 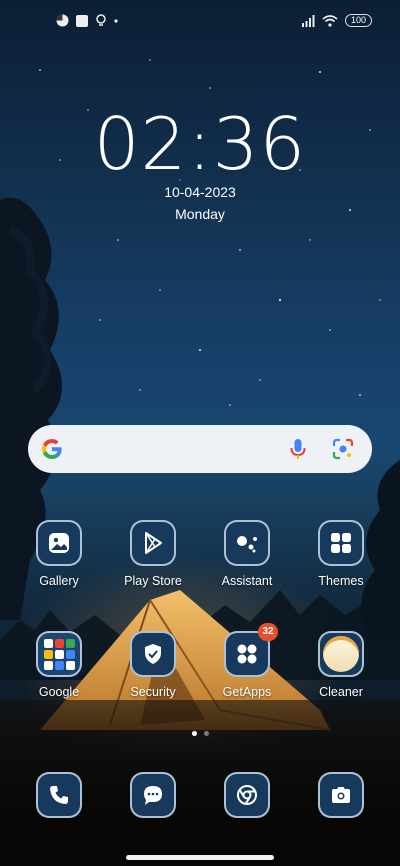 I want to click on dot-icon, so click(x=116, y=20).